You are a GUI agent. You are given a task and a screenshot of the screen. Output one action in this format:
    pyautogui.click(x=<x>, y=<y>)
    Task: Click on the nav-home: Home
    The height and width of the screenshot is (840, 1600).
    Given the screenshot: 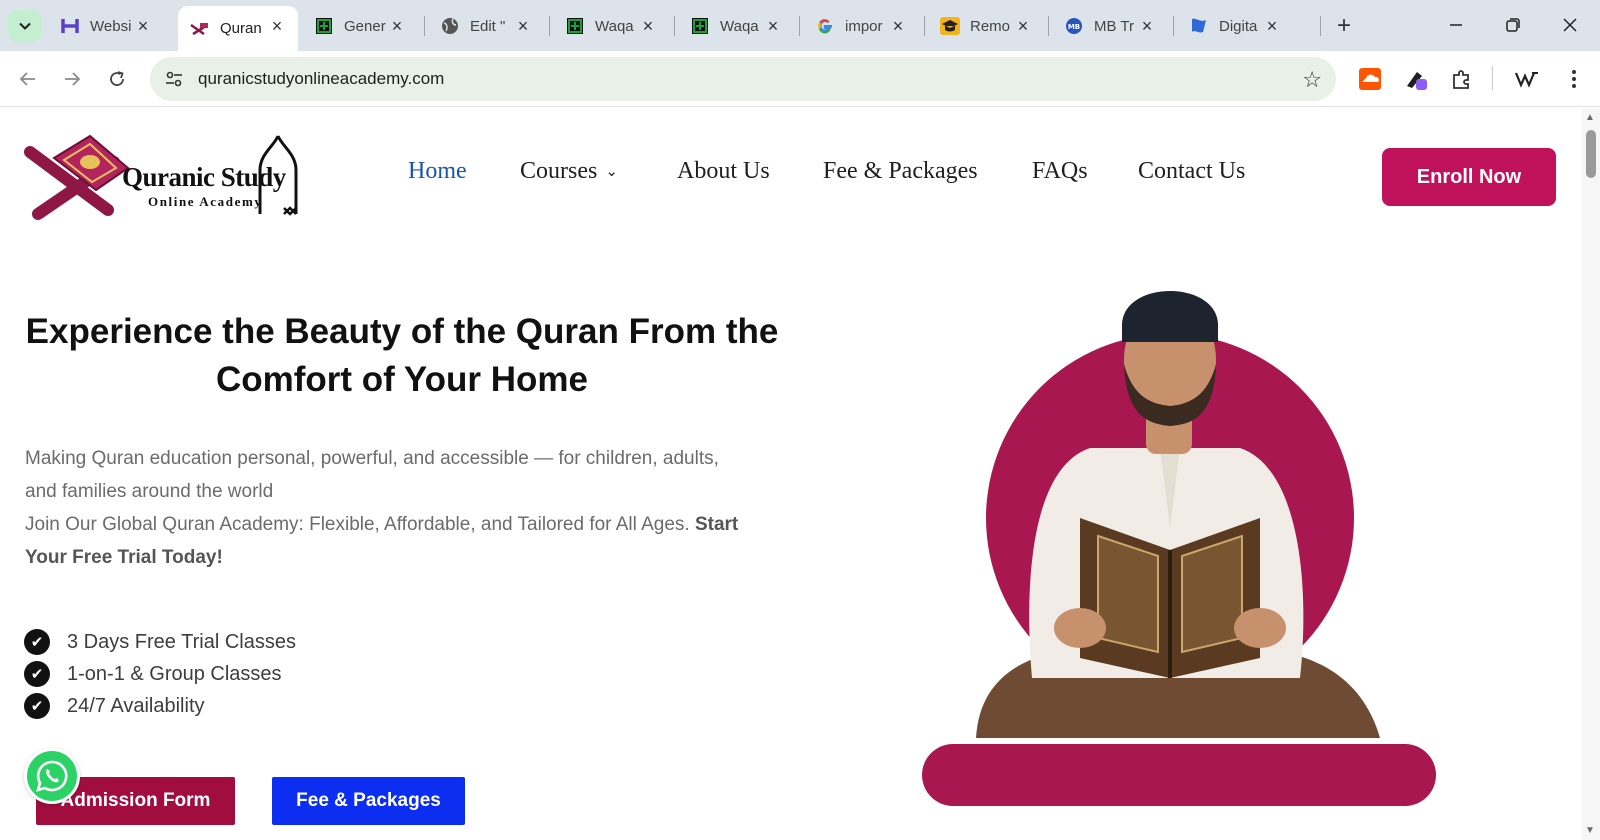 What is the action you would take?
    pyautogui.click(x=437, y=171)
    